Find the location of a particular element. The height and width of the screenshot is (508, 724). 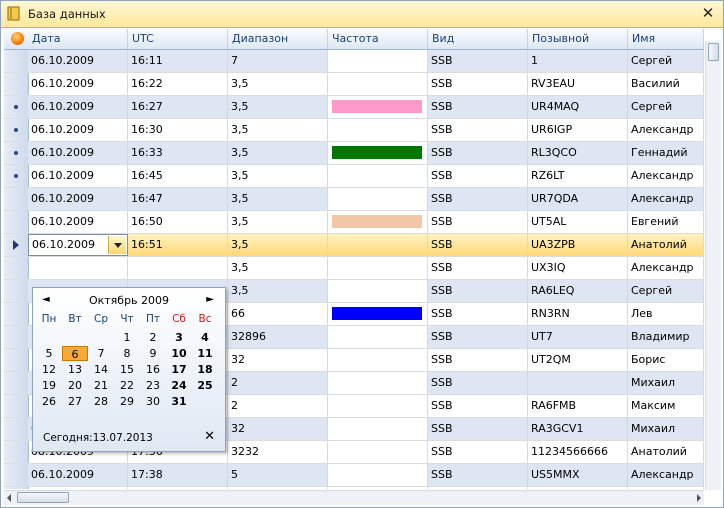

calendar-day: 21 is located at coordinates (101, 385).